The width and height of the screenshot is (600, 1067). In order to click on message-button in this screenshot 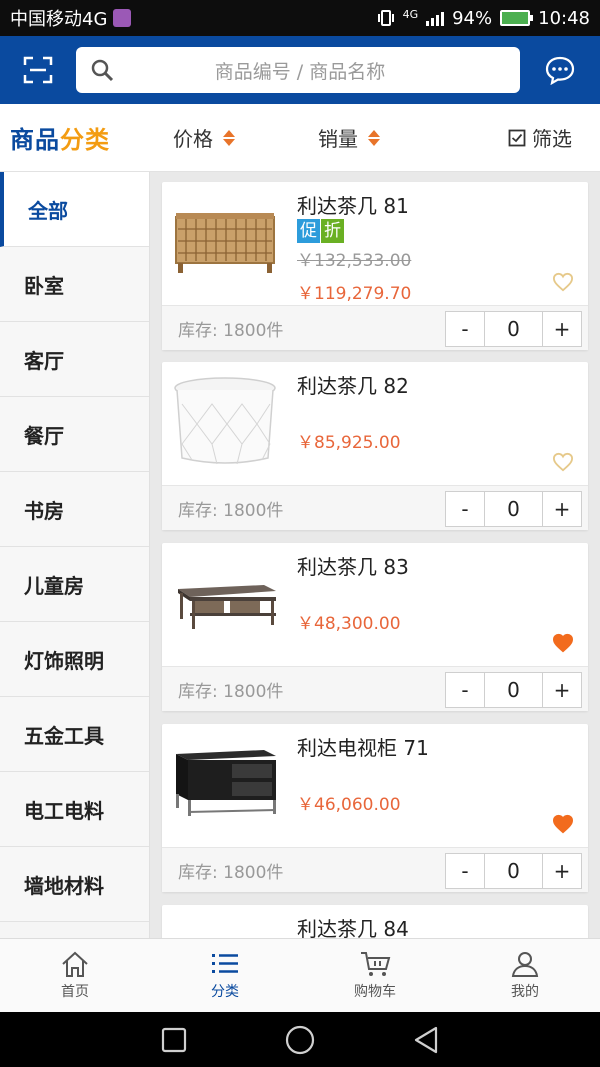, I will do `click(560, 70)`.